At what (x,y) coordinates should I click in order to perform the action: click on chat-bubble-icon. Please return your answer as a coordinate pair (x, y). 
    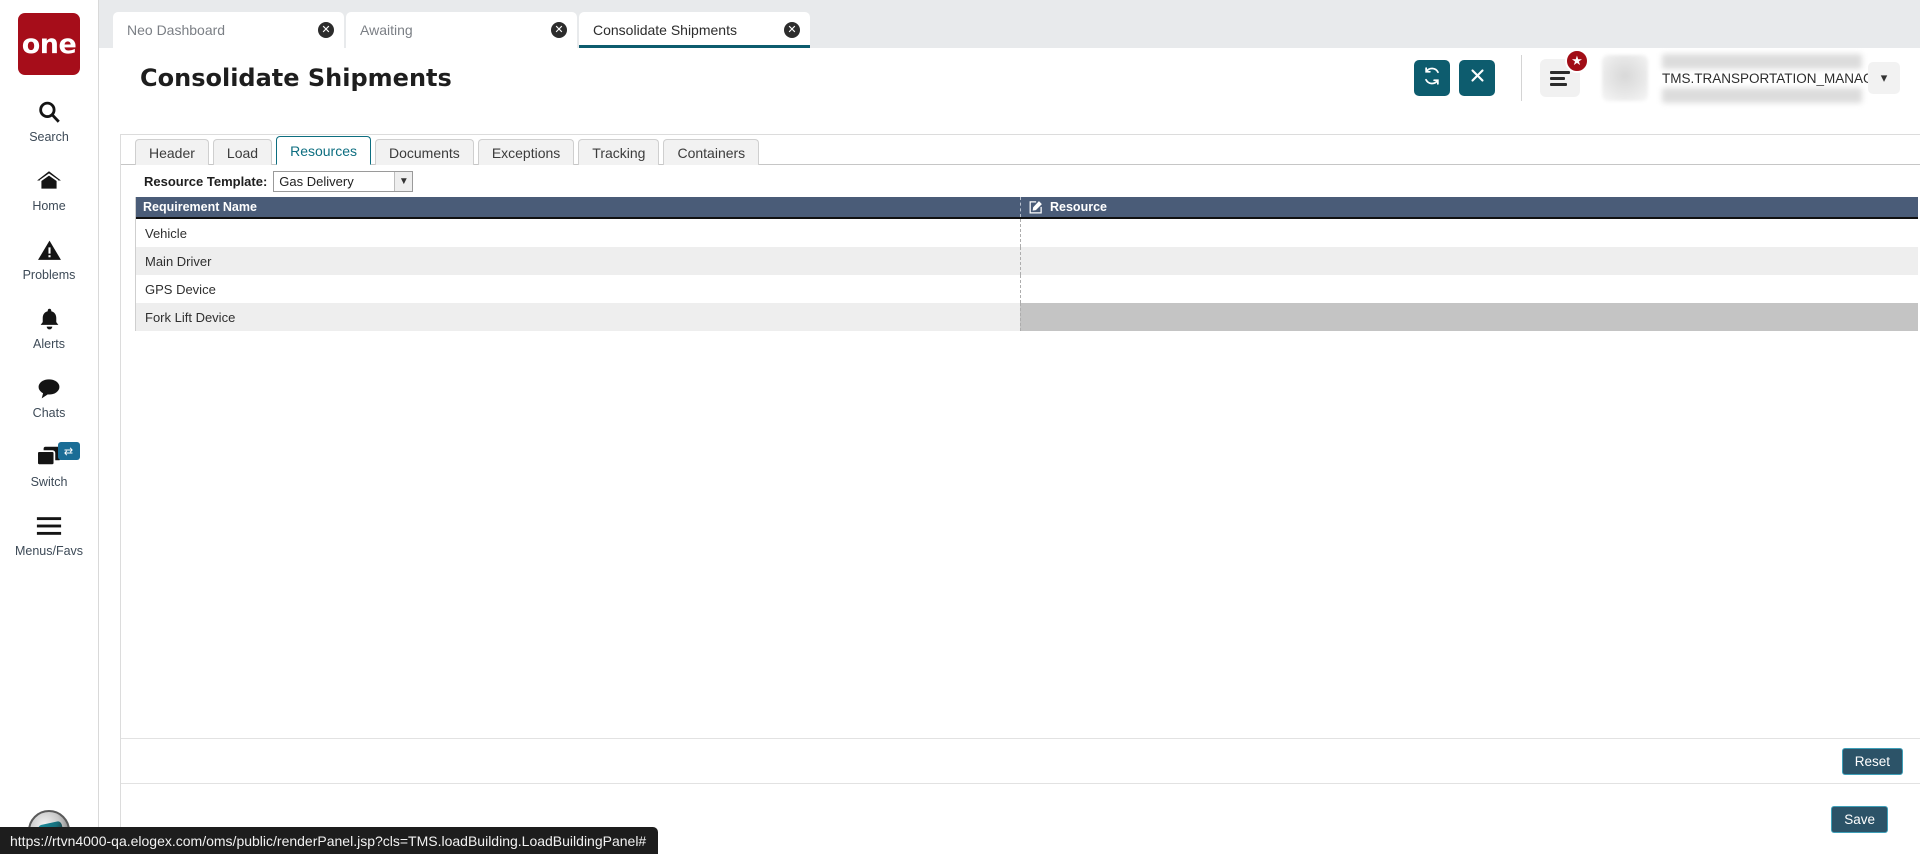
    Looking at the image, I should click on (49, 388).